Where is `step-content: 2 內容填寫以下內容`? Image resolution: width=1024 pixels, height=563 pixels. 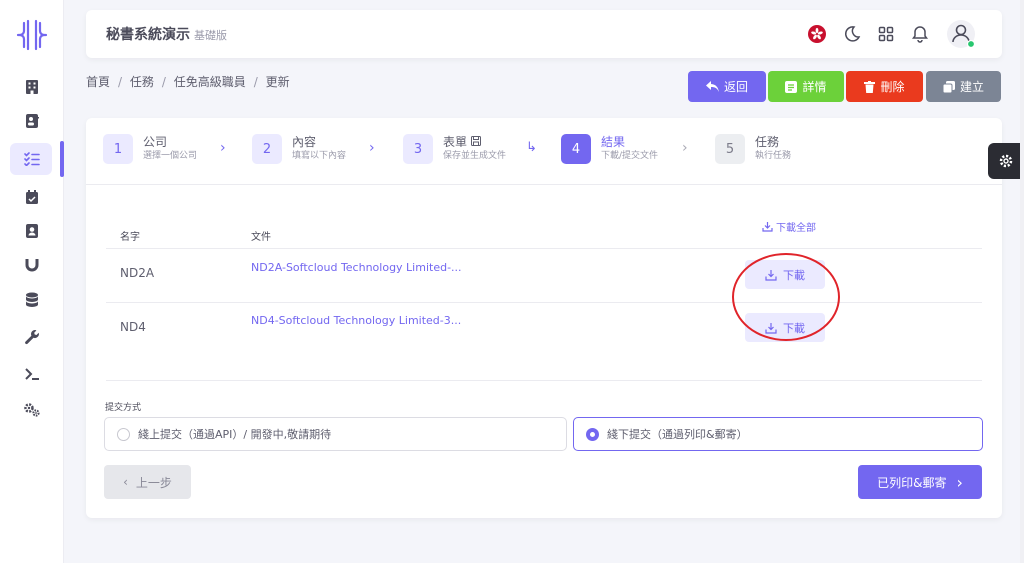
step-content: 2 內容填寫以下內容 is located at coordinates (299, 149).